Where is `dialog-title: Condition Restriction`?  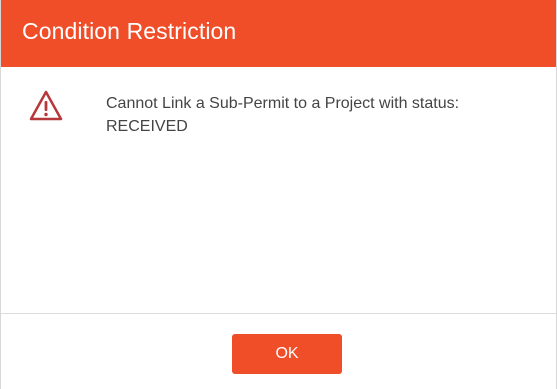
dialog-title: Condition Restriction is located at coordinates (129, 31).